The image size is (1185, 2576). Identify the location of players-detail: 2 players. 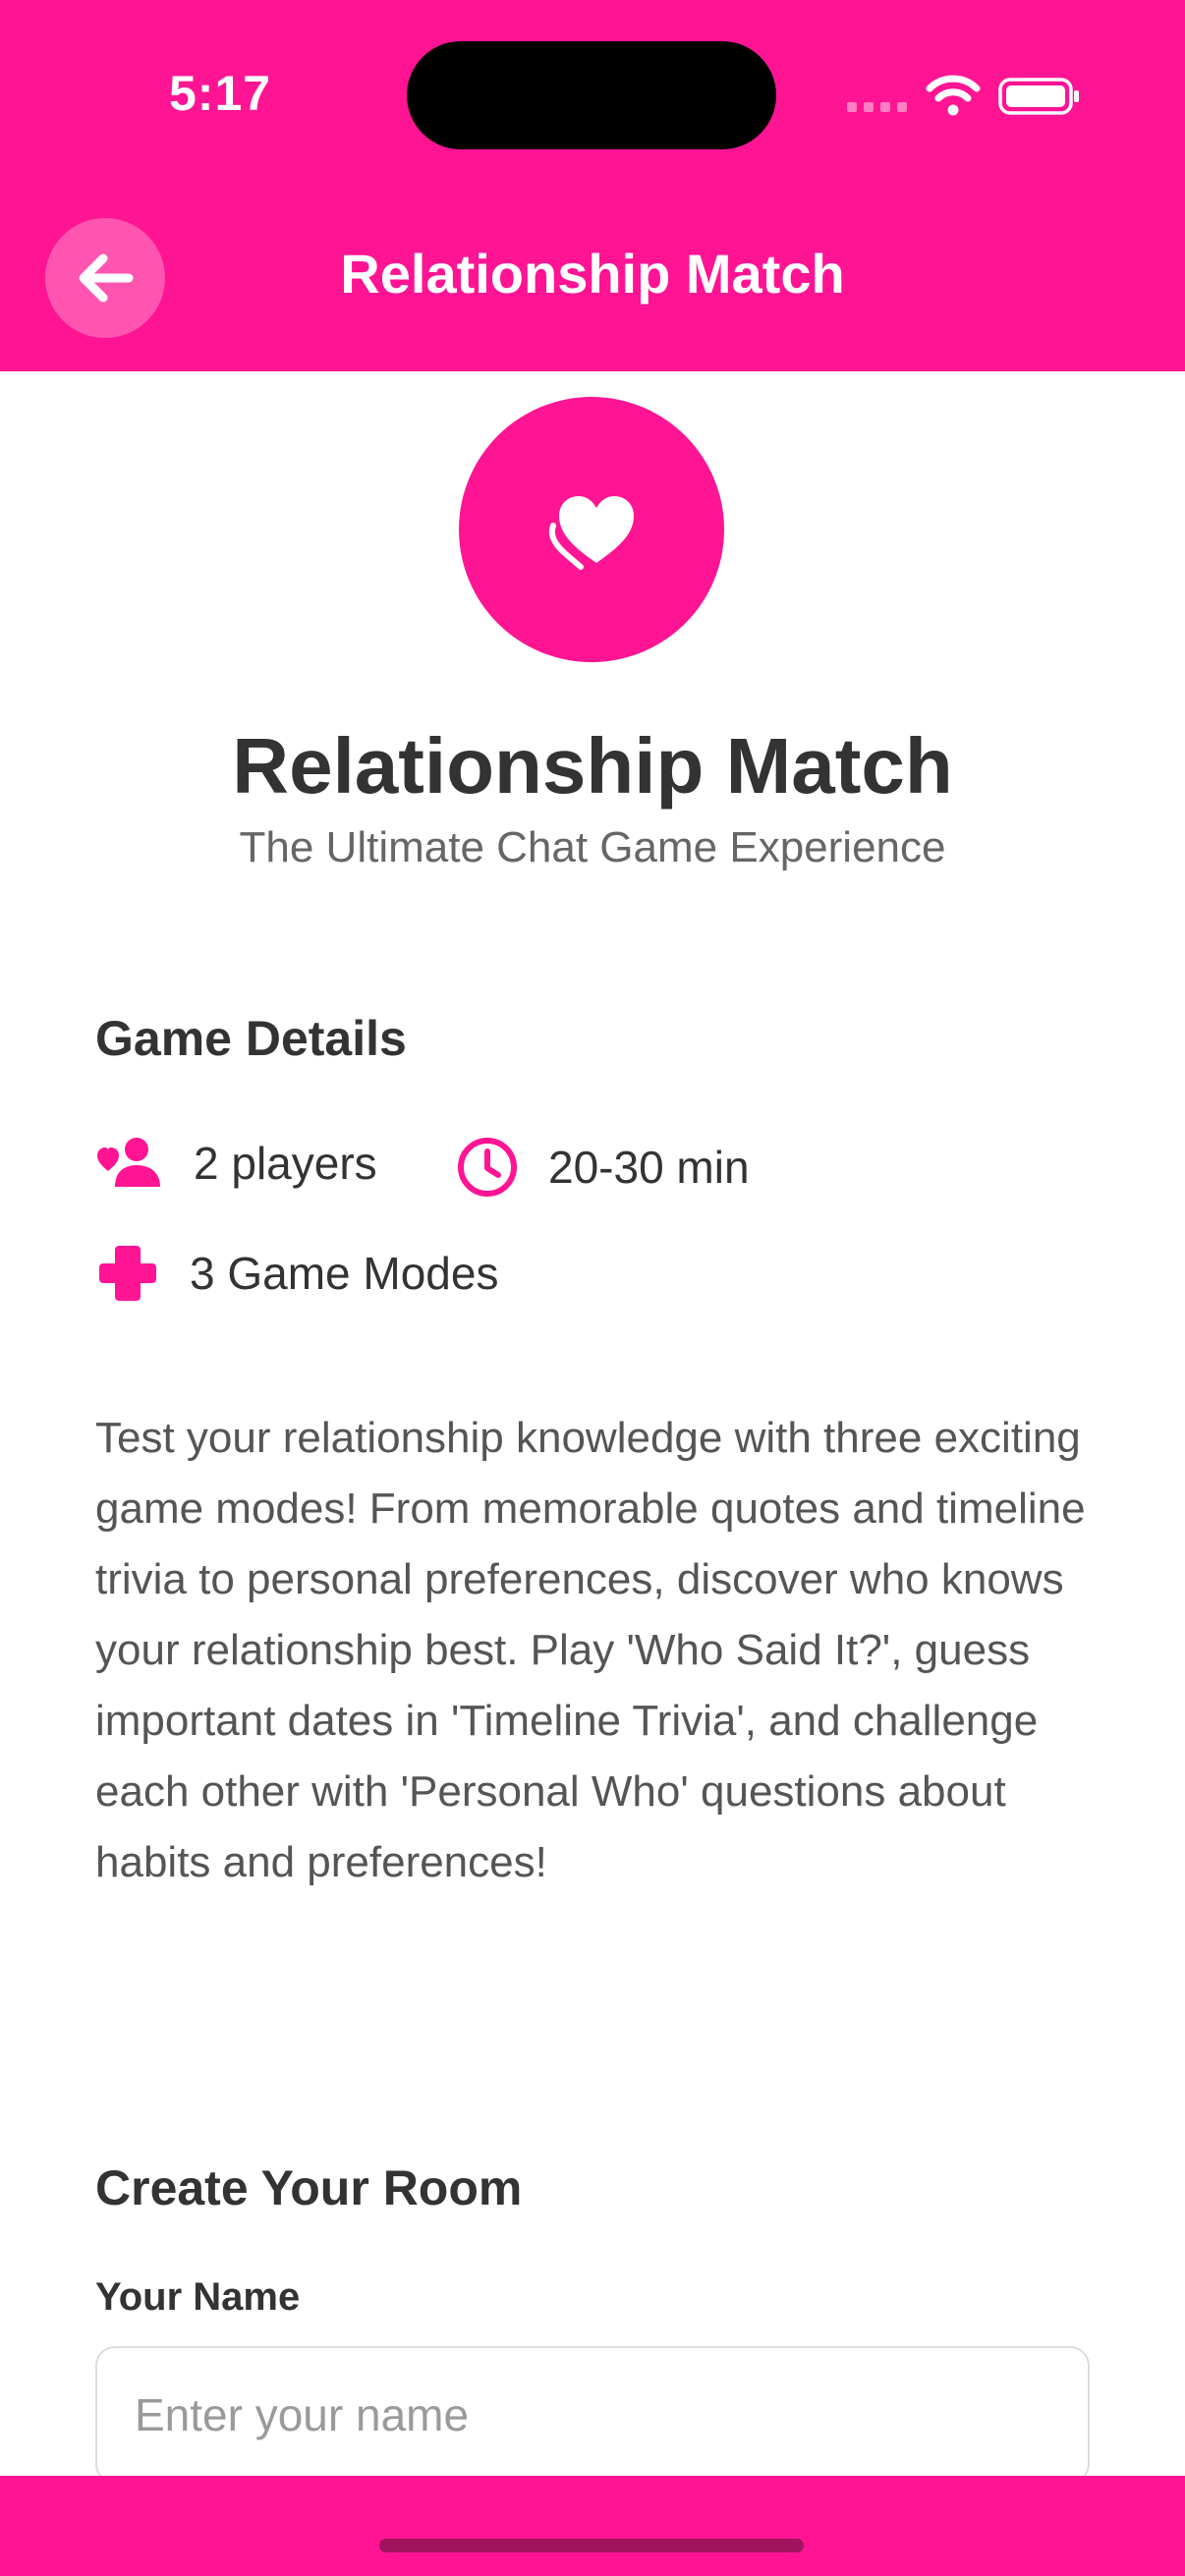
(236, 1163).